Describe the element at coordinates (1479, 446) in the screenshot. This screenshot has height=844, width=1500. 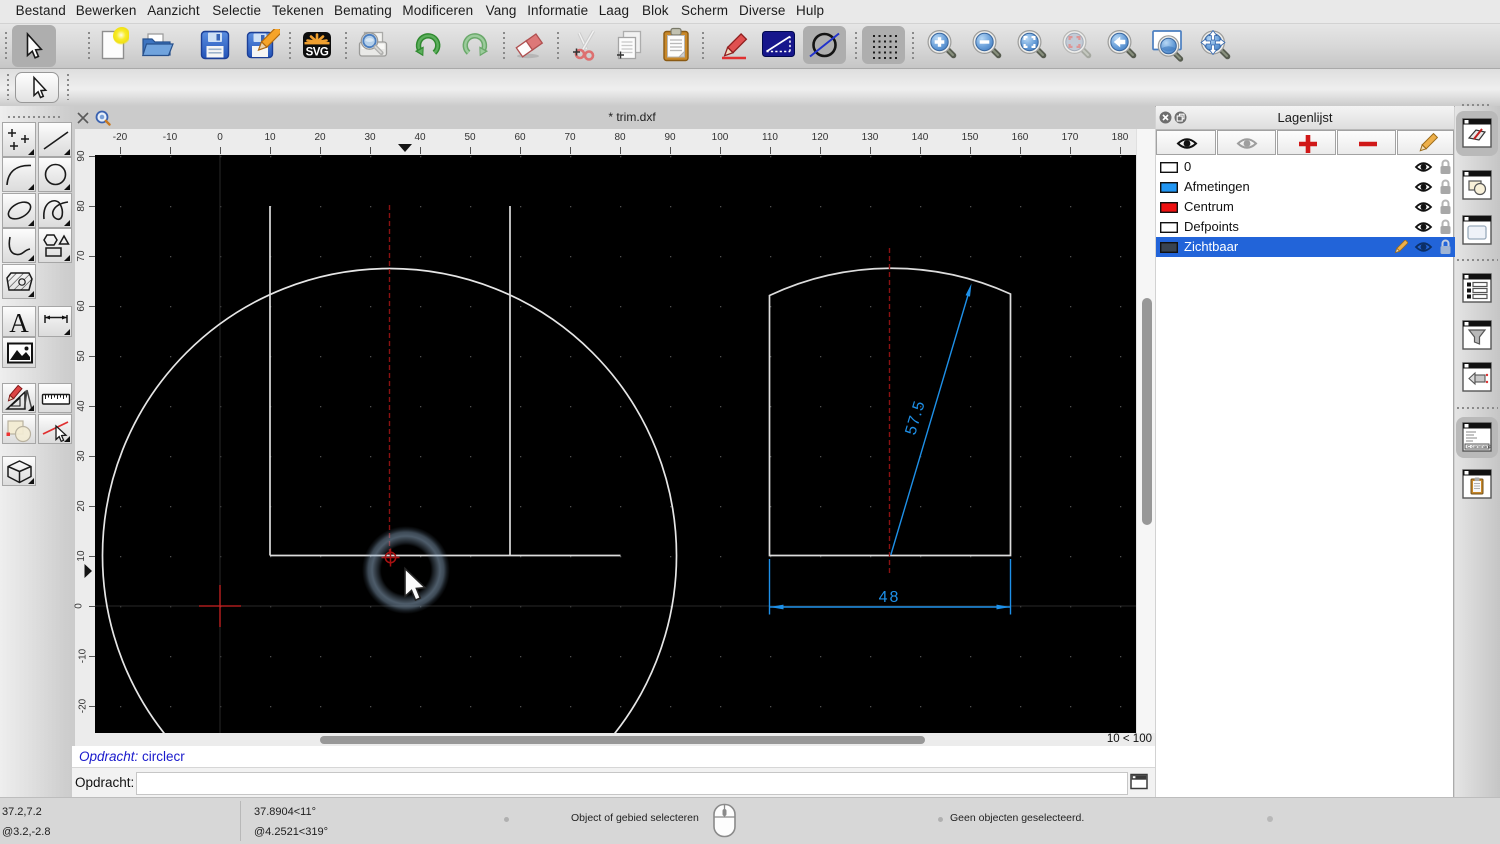
I see `svg-text: C command` at that location.